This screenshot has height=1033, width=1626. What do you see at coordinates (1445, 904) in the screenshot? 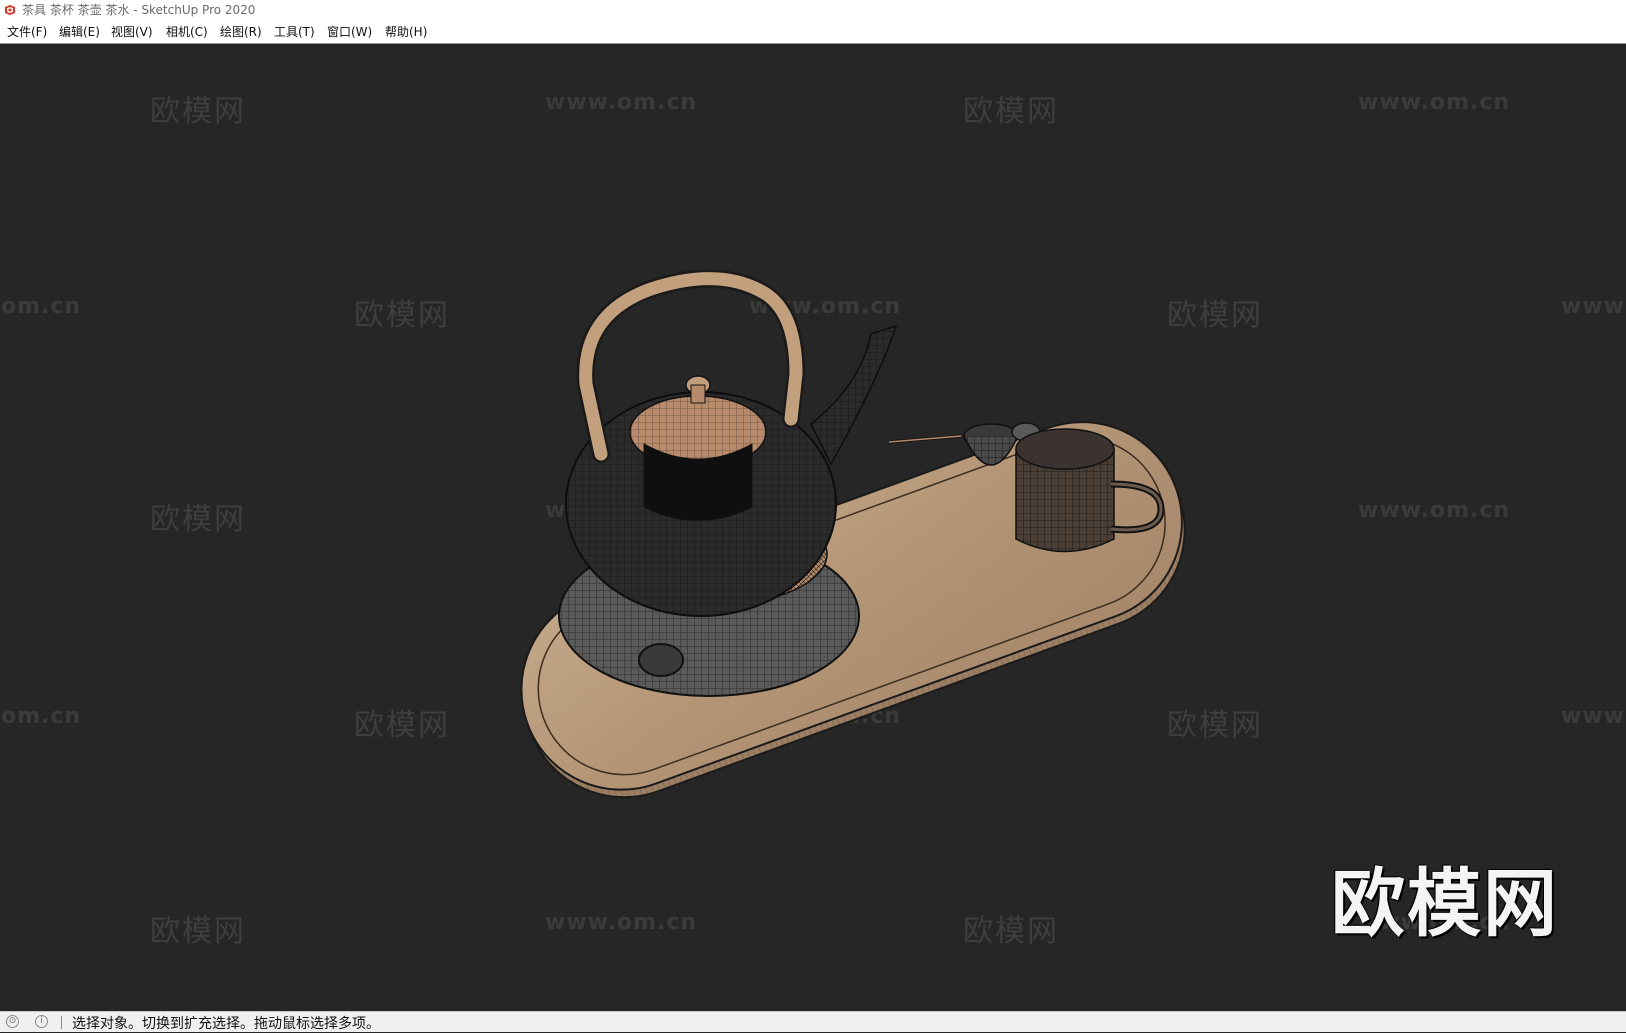
I see `brand-logo: 欧模网` at bounding box center [1445, 904].